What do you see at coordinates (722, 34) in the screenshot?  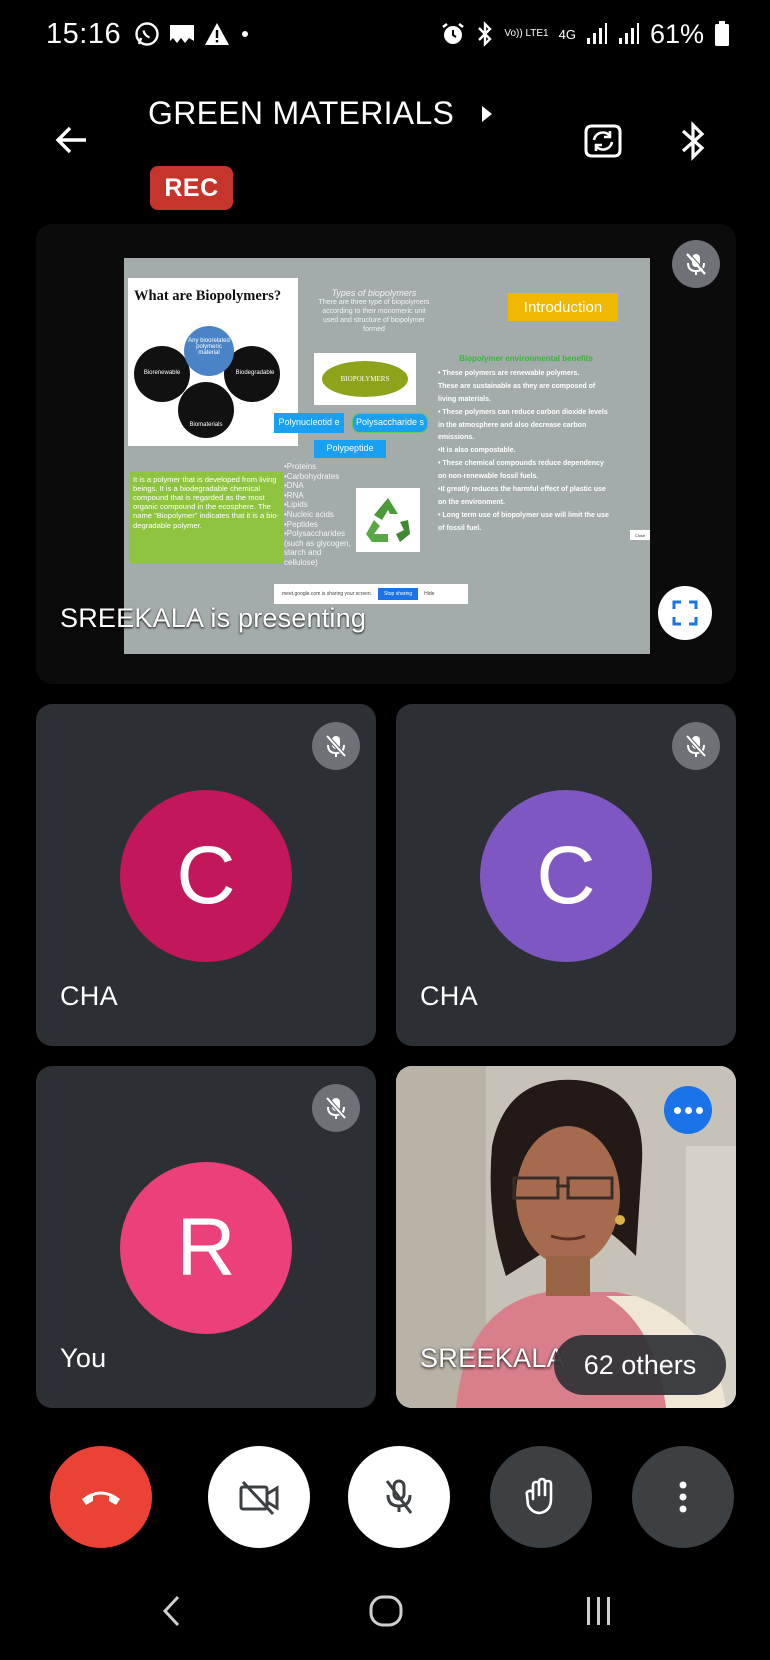 I see `battery-icon` at bounding box center [722, 34].